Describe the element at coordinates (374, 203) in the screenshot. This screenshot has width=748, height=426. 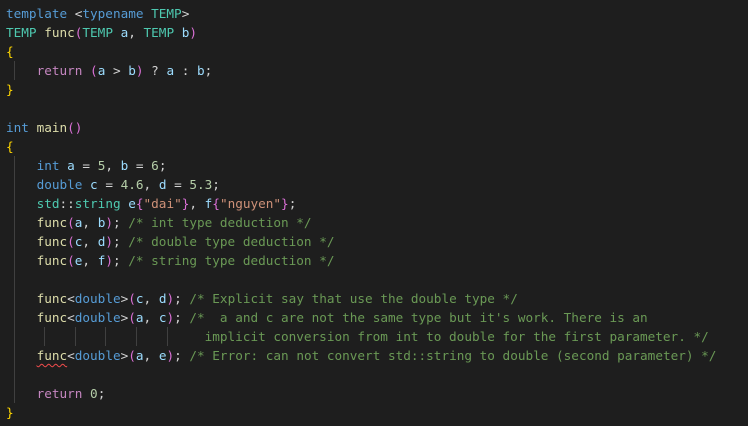
I see `code-line: std::string e{"dai"}, f{"nguyen"};` at that location.